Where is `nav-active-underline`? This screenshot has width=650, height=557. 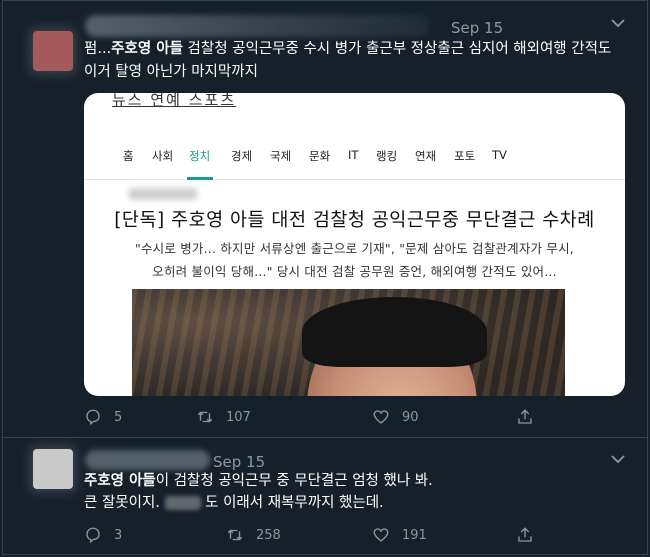
nav-active-underline is located at coordinates (200, 178).